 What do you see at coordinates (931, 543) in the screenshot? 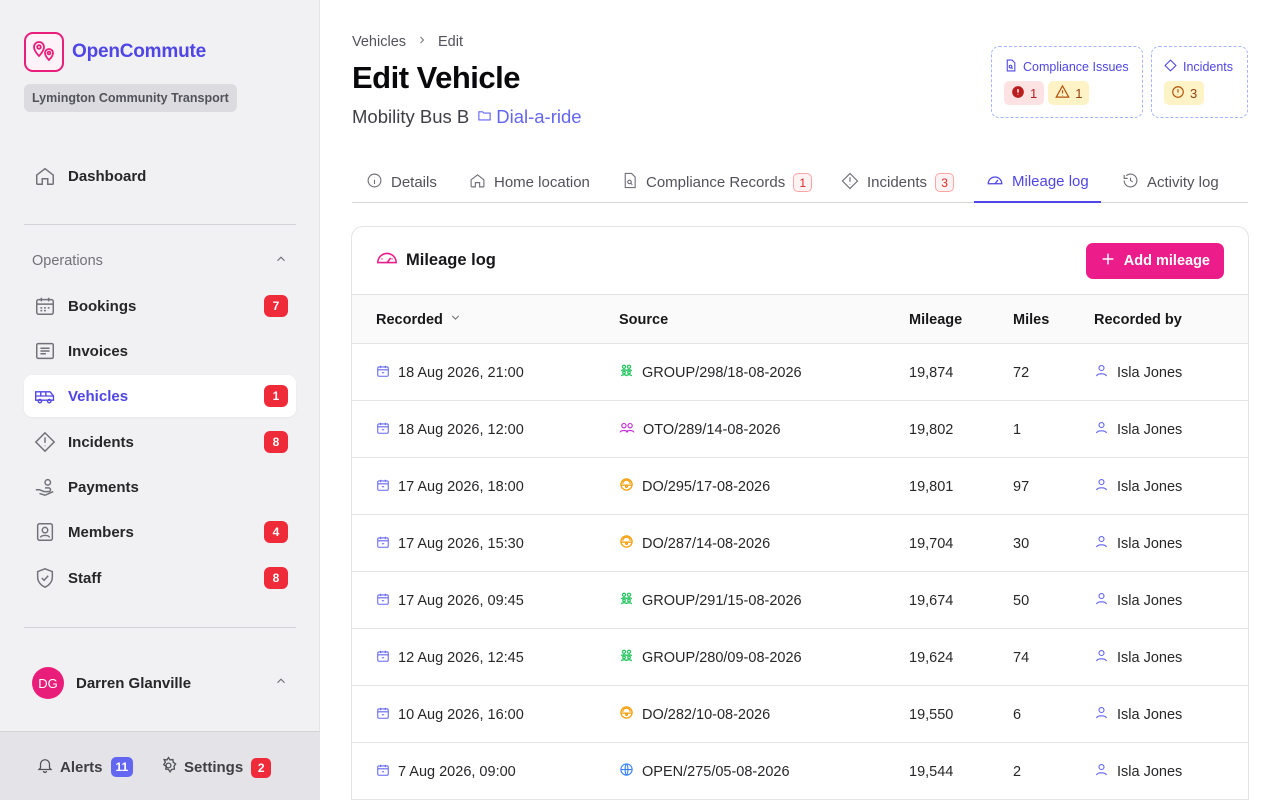
I see `mileage-cell: 19,704` at bounding box center [931, 543].